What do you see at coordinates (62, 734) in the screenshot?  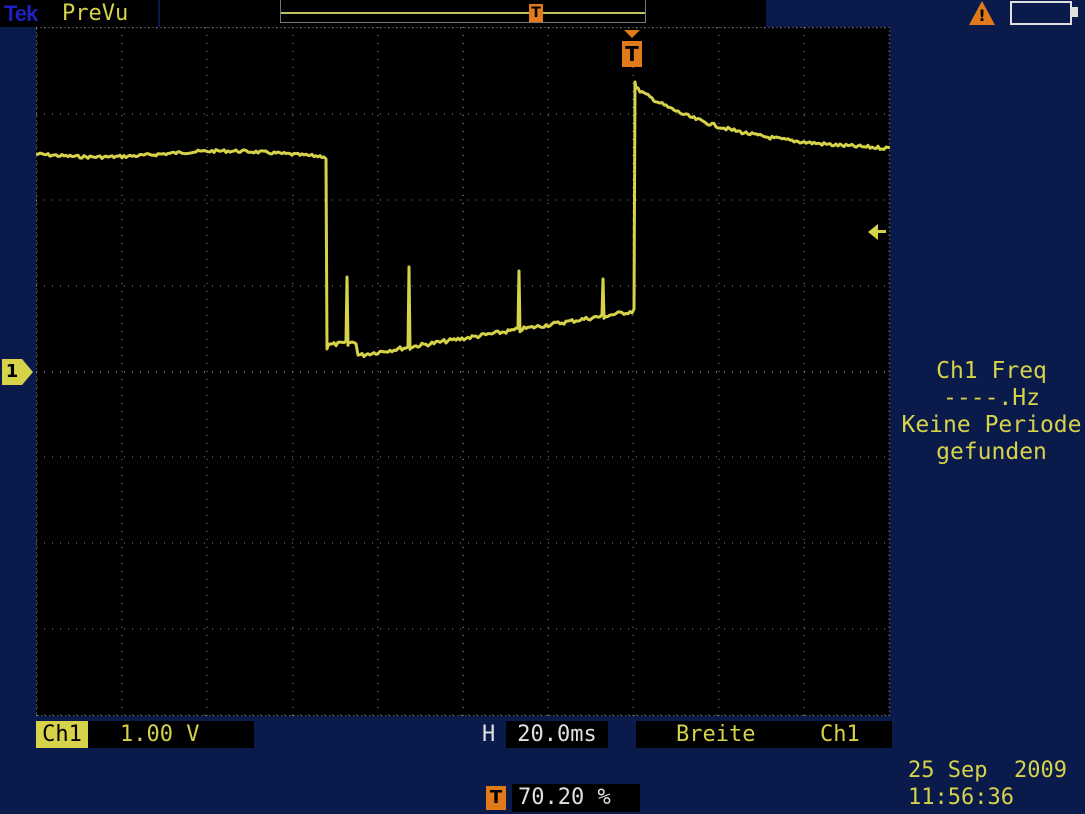 I see `channel-label: Ch1` at bounding box center [62, 734].